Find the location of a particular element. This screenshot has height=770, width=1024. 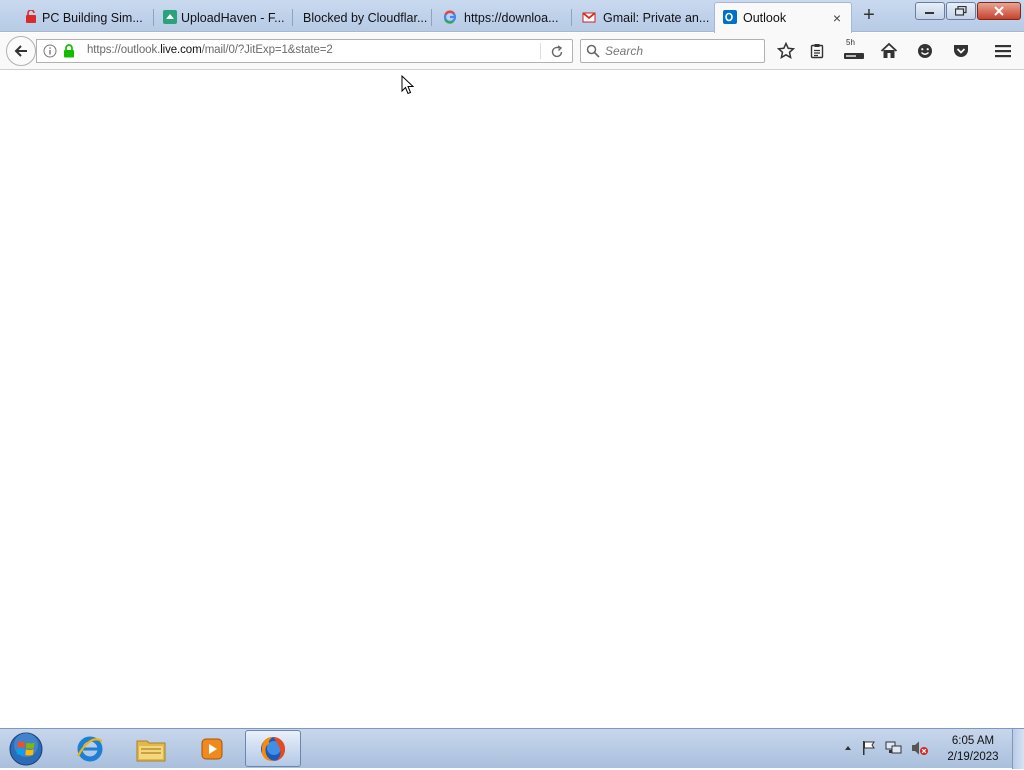

windows-start-orb-icon is located at coordinates (26, 749).